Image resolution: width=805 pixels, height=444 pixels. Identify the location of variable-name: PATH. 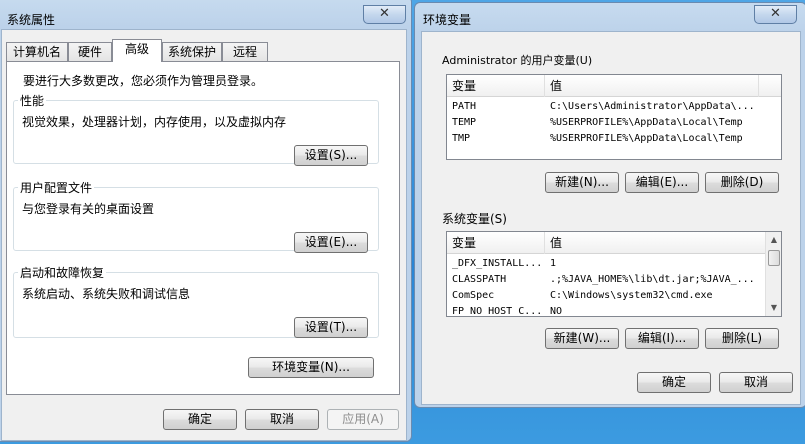
(464, 106).